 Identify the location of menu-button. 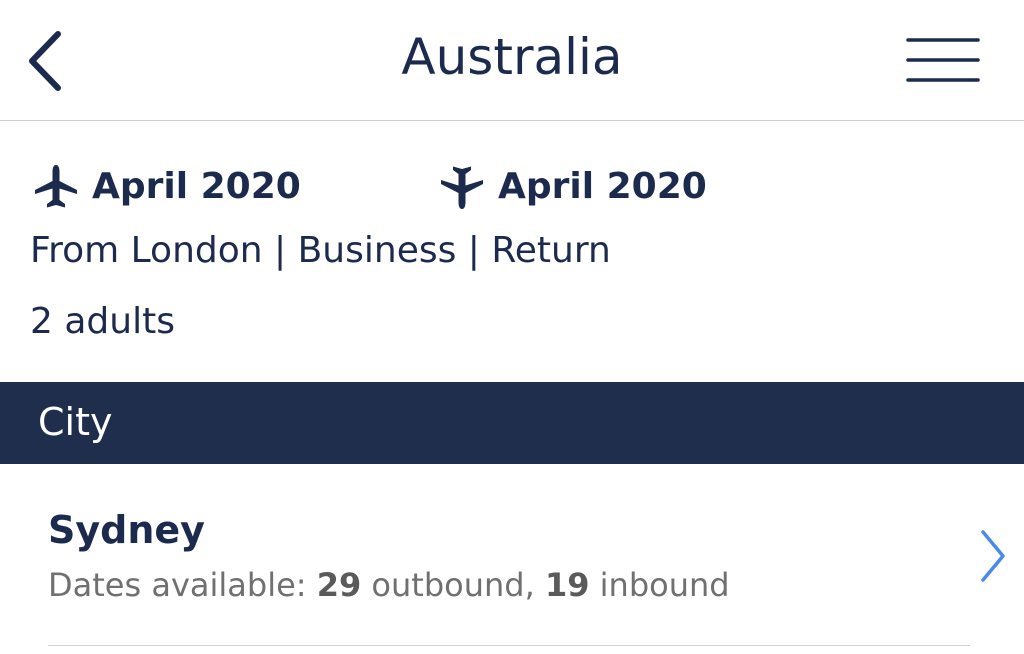
(943, 60).